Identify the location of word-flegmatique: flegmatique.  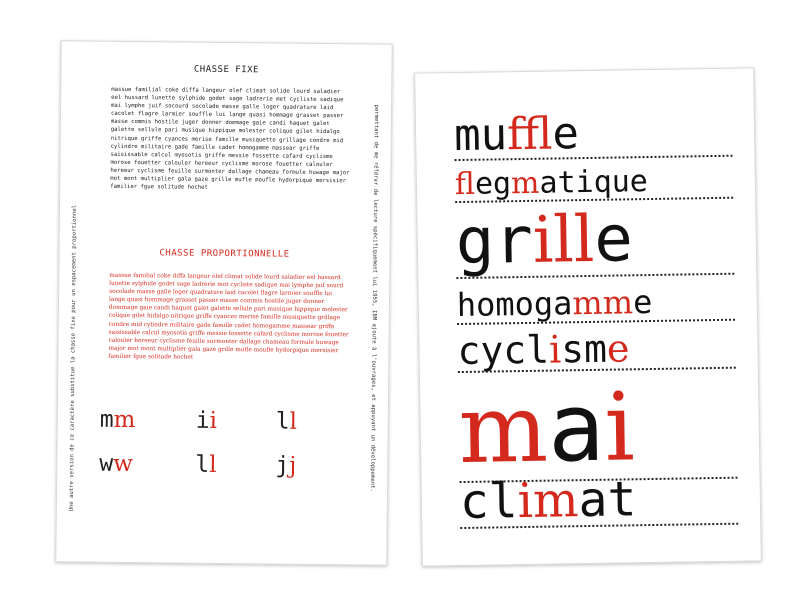
(594, 184).